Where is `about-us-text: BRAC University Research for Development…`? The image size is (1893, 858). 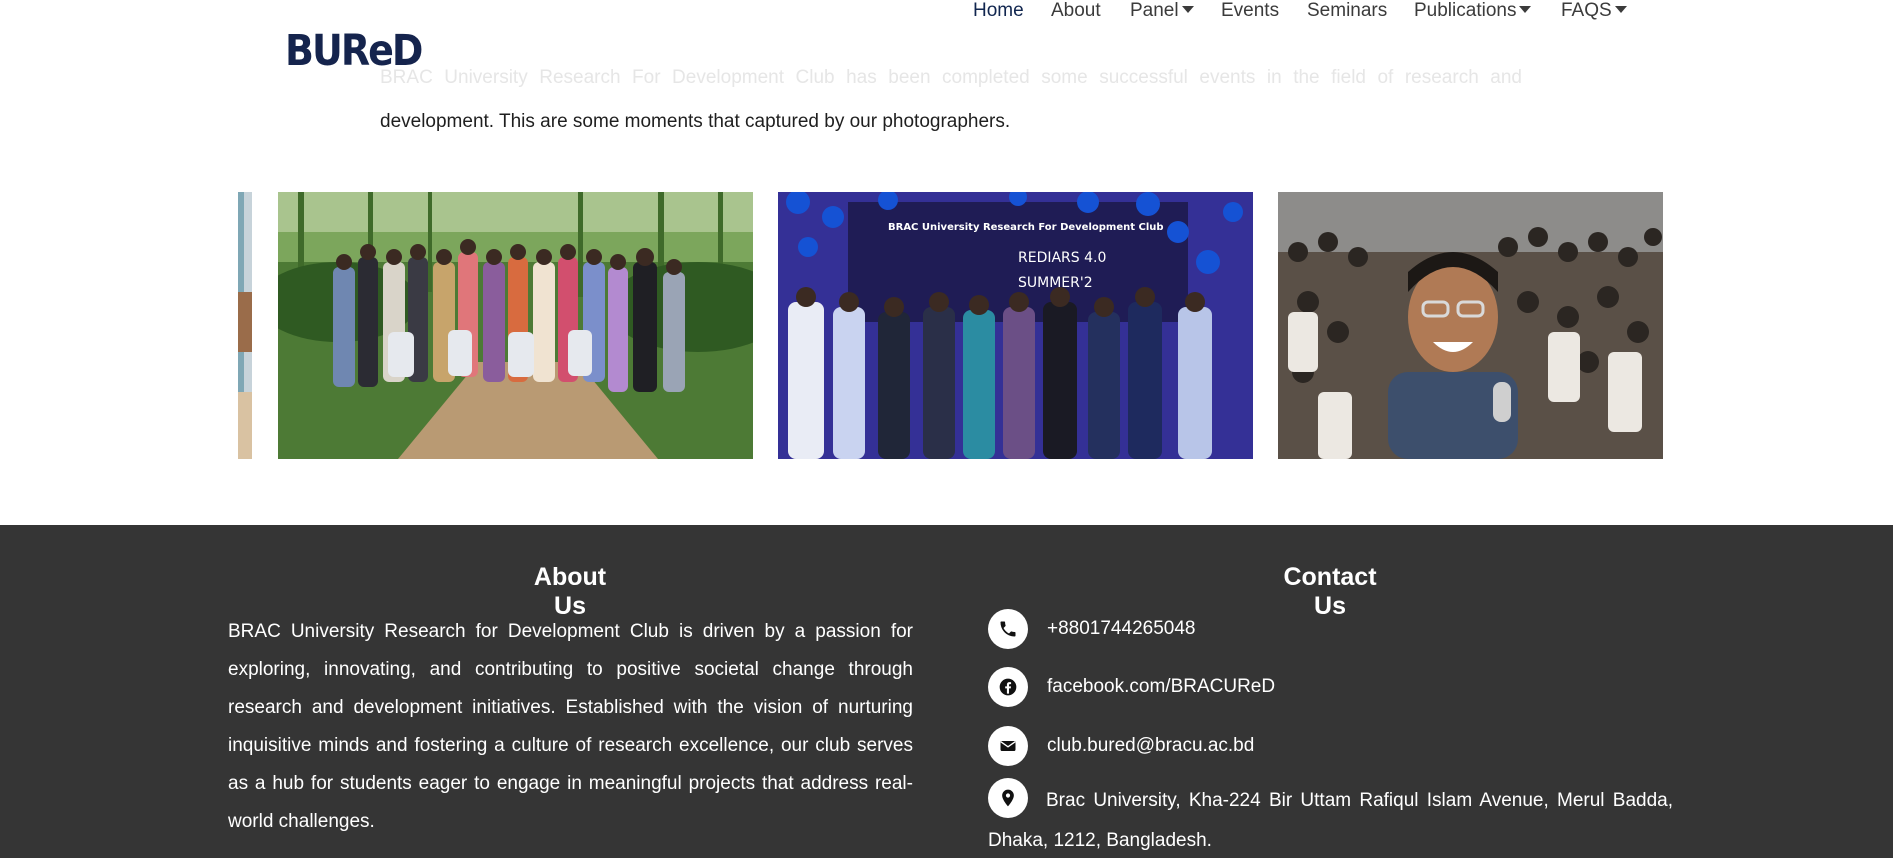
about-us-text: BRAC University Research for Development… is located at coordinates (570, 726).